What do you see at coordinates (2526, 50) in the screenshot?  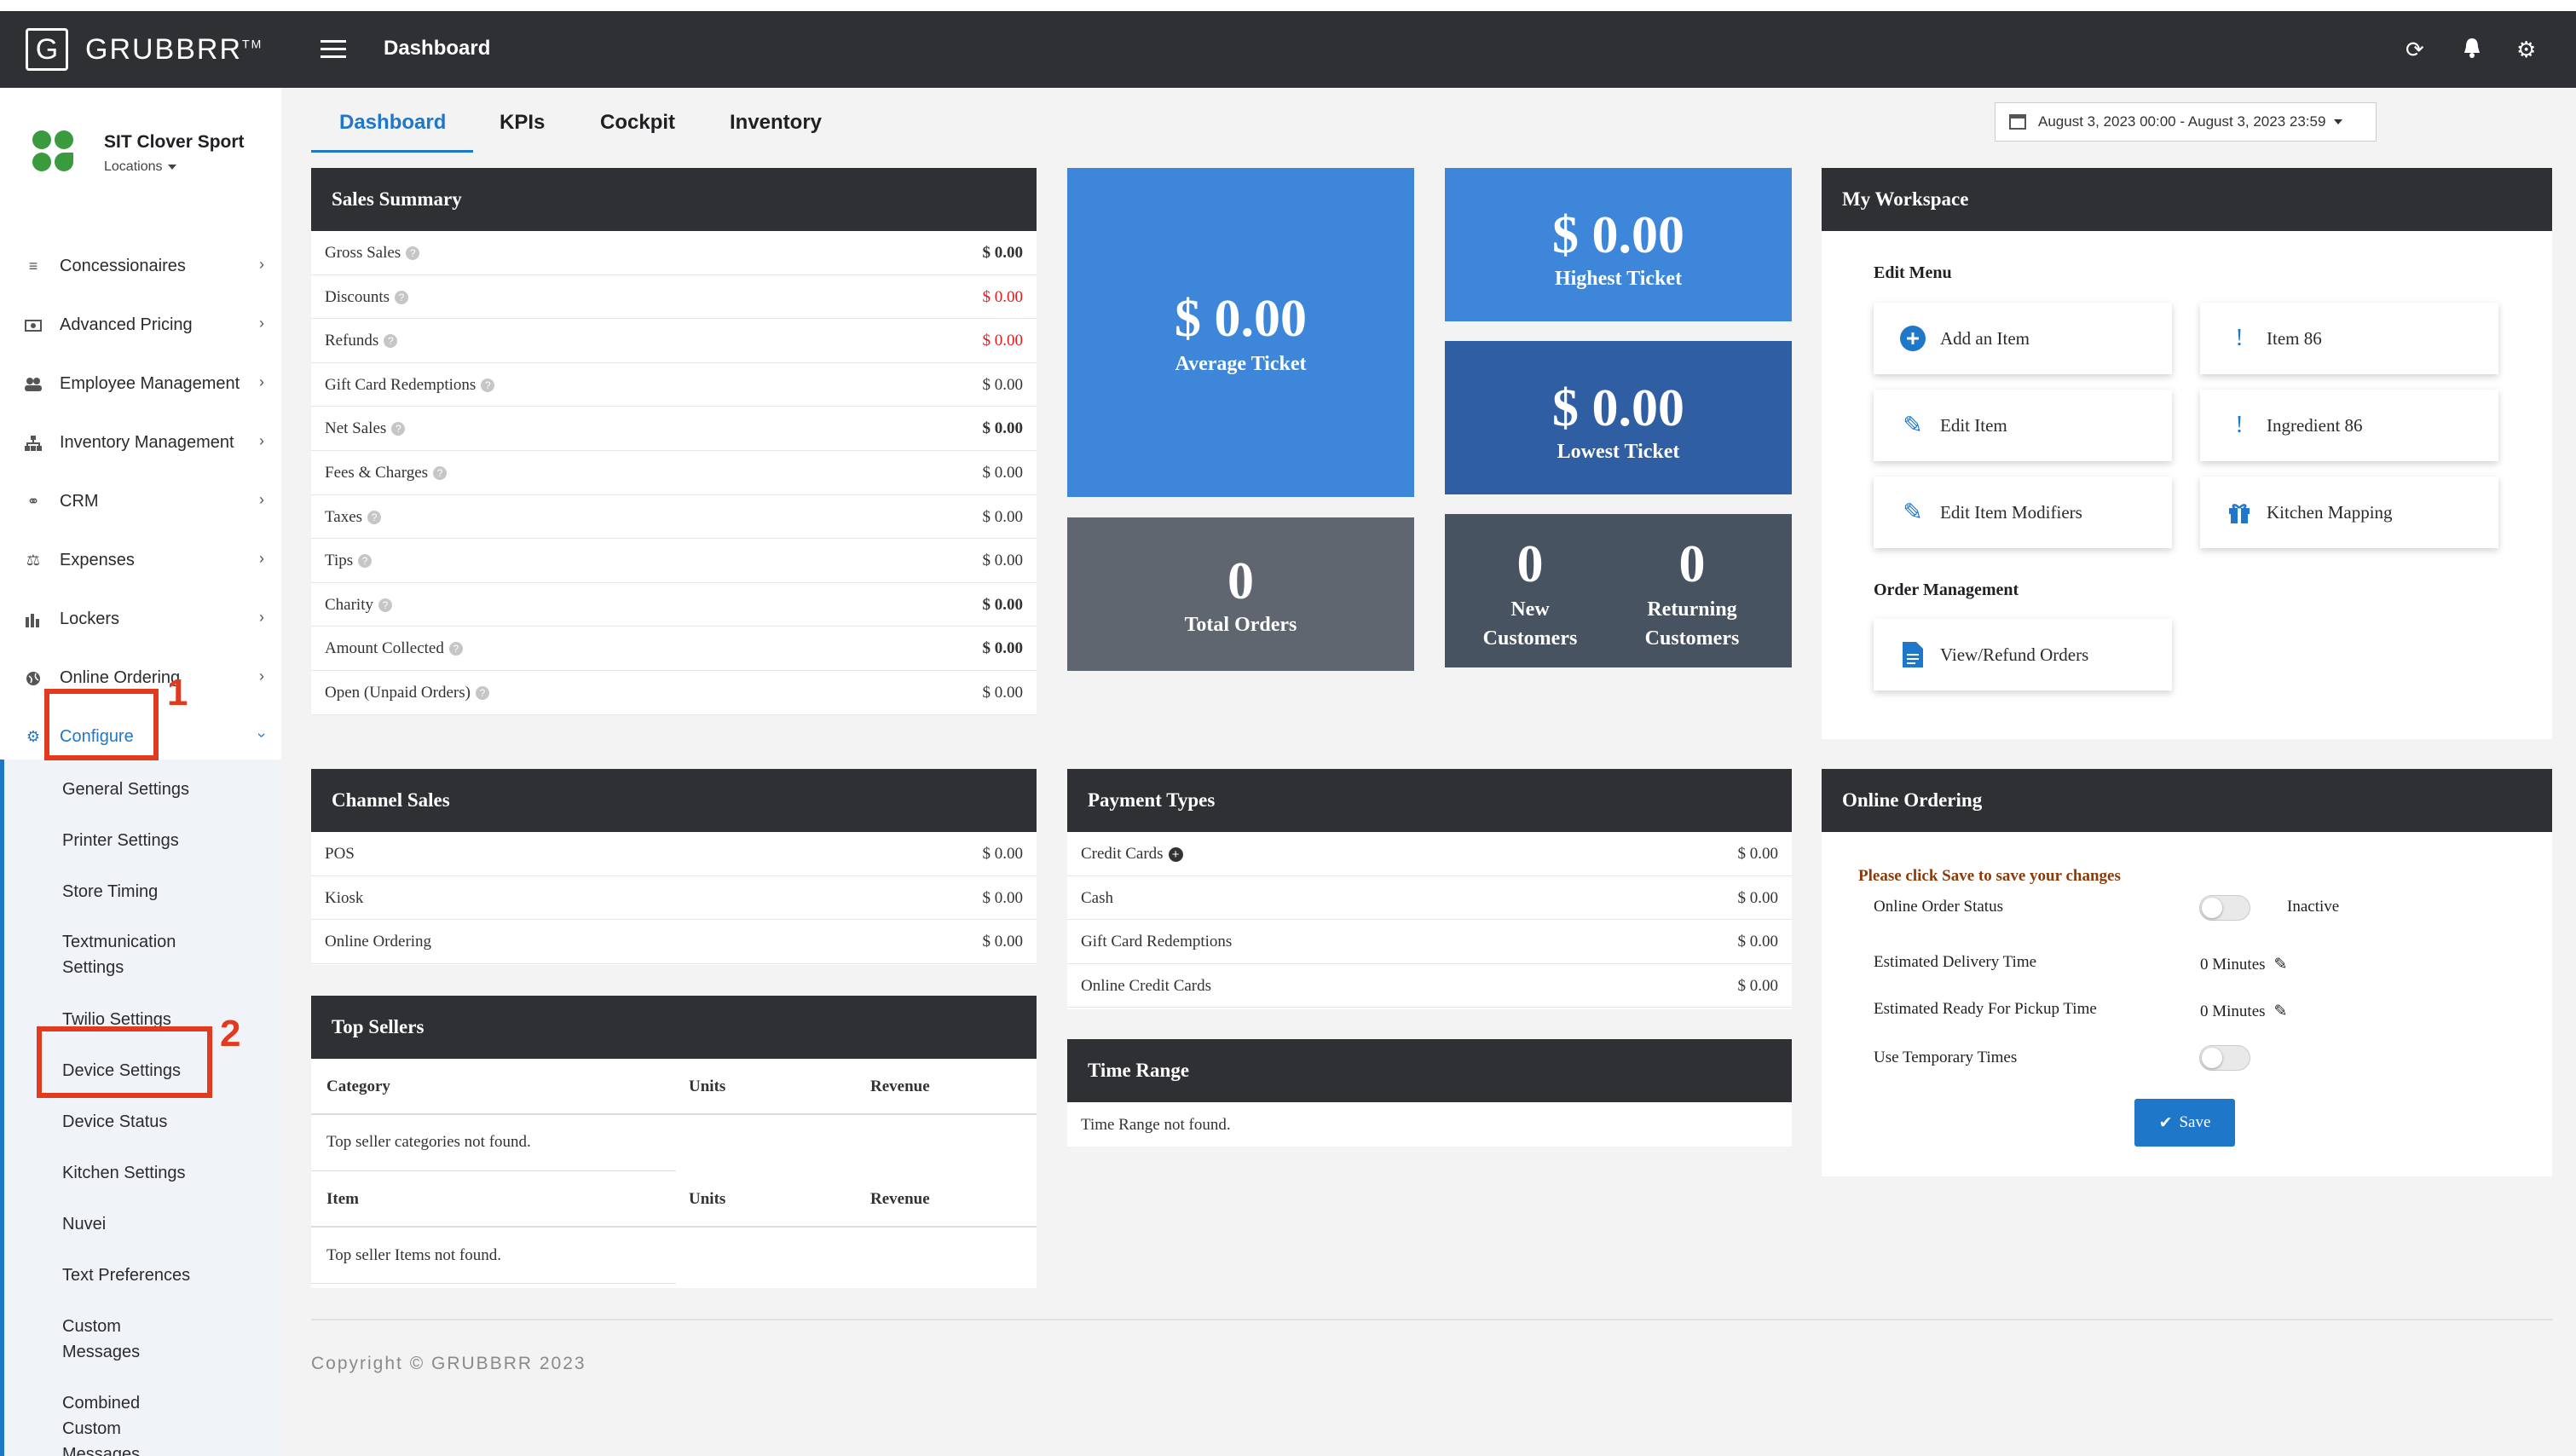 I see `settings-gear-icon: ⚙` at bounding box center [2526, 50].